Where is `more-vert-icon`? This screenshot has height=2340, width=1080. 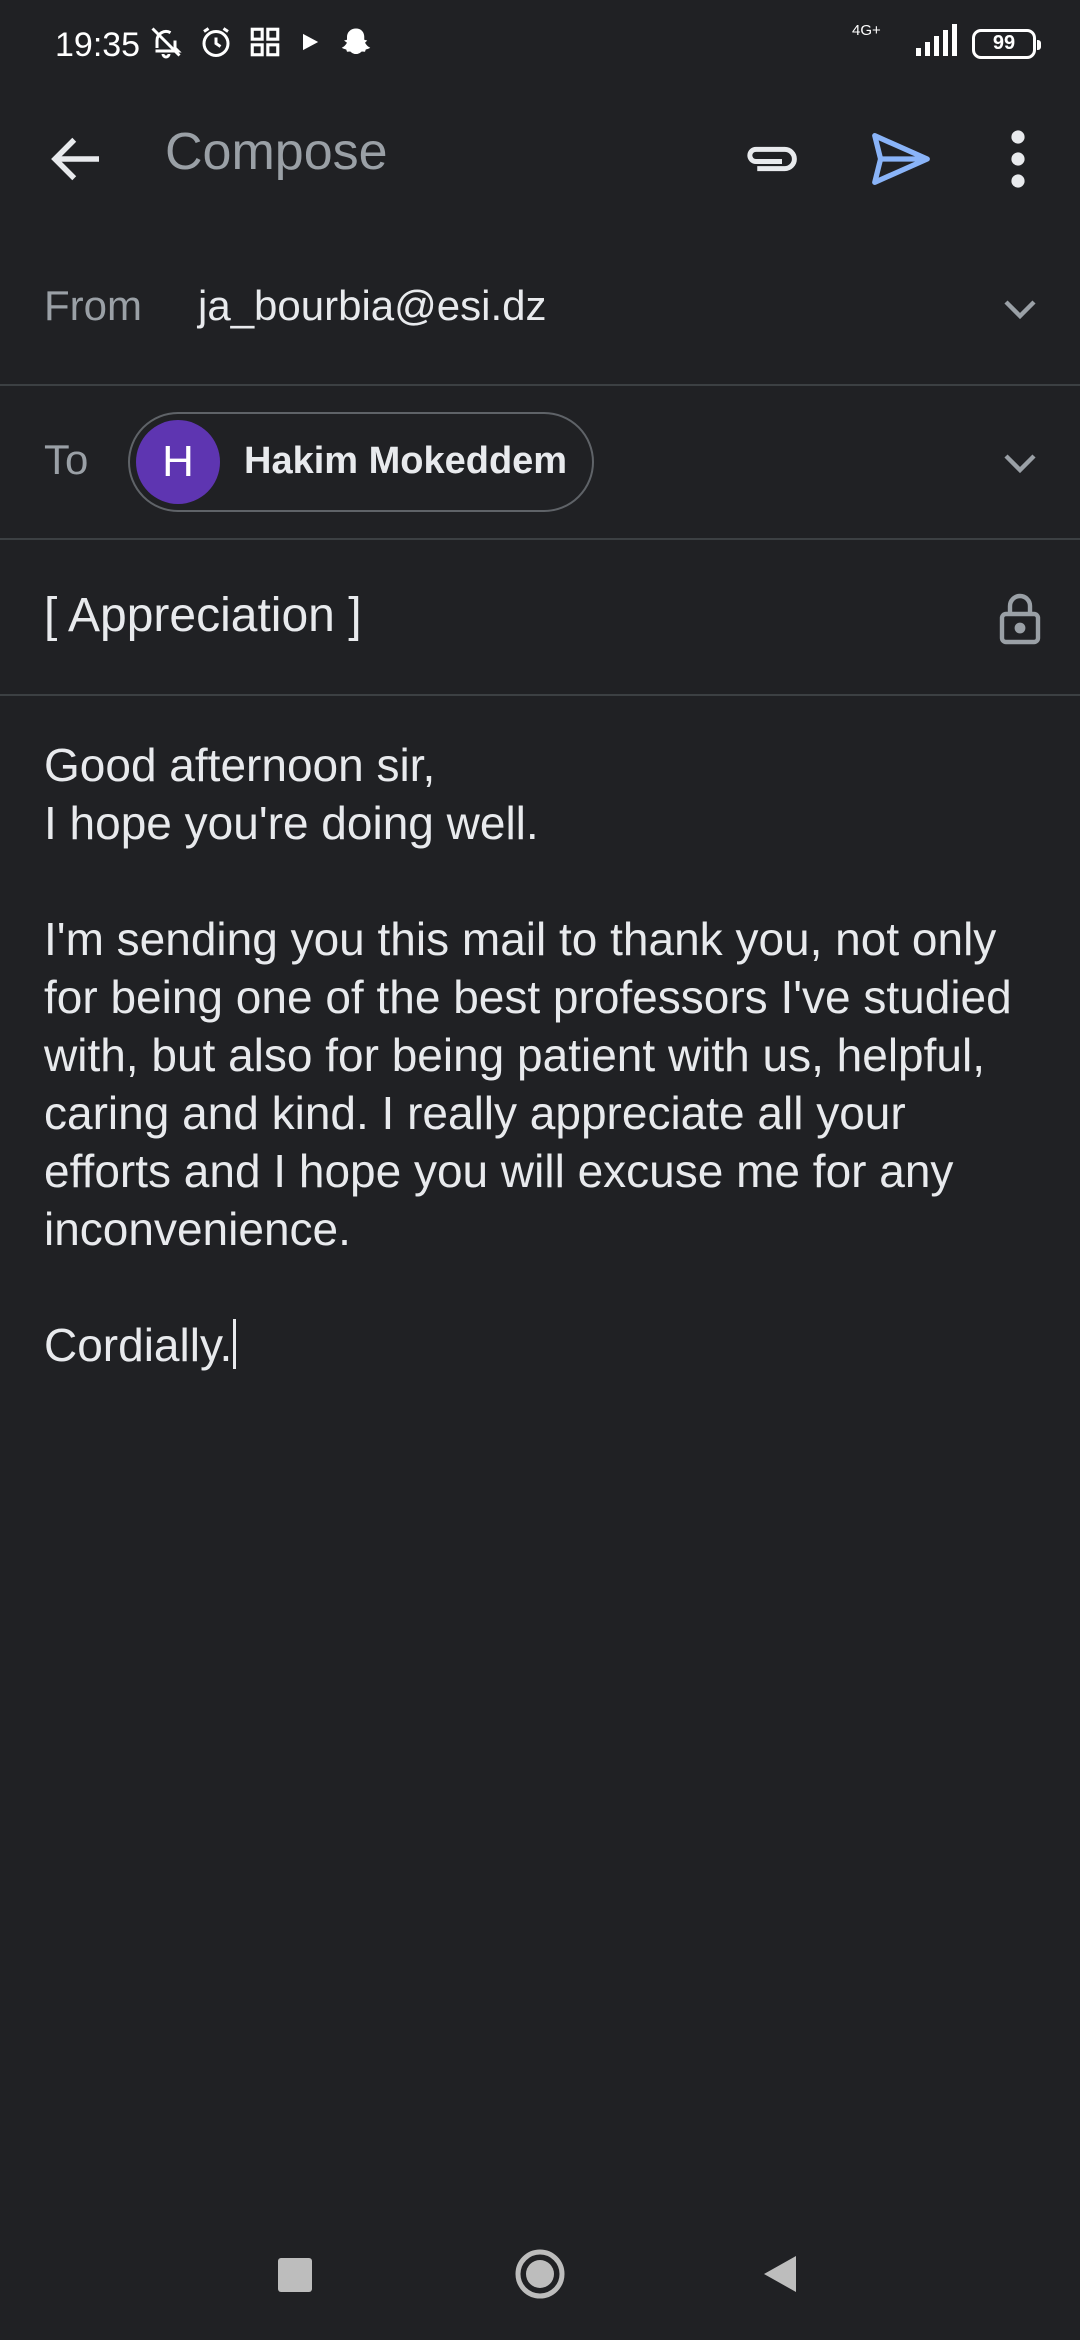 more-vert-icon is located at coordinates (1018, 159).